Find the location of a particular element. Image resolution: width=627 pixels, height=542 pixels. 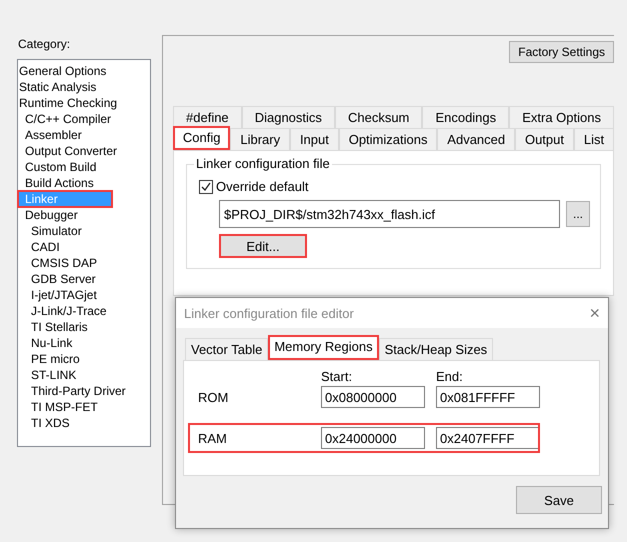

tab: Checksum is located at coordinates (378, 117).